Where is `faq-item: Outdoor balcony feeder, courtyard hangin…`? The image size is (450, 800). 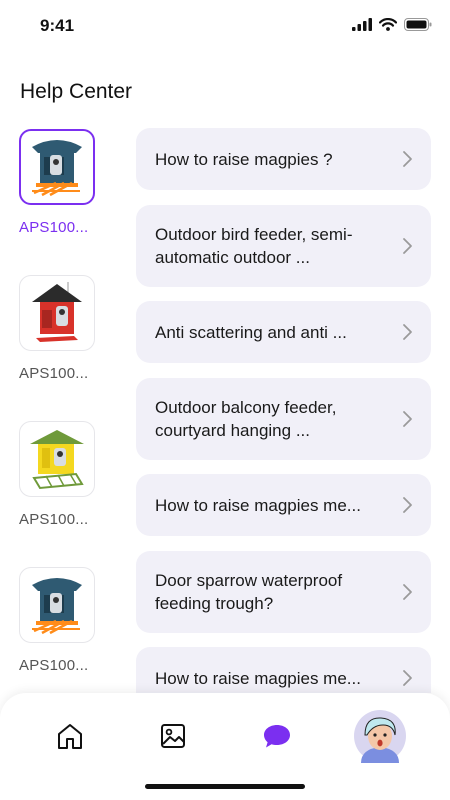
faq-item: Outdoor balcony feeder, courtyard hangin… is located at coordinates (283, 419).